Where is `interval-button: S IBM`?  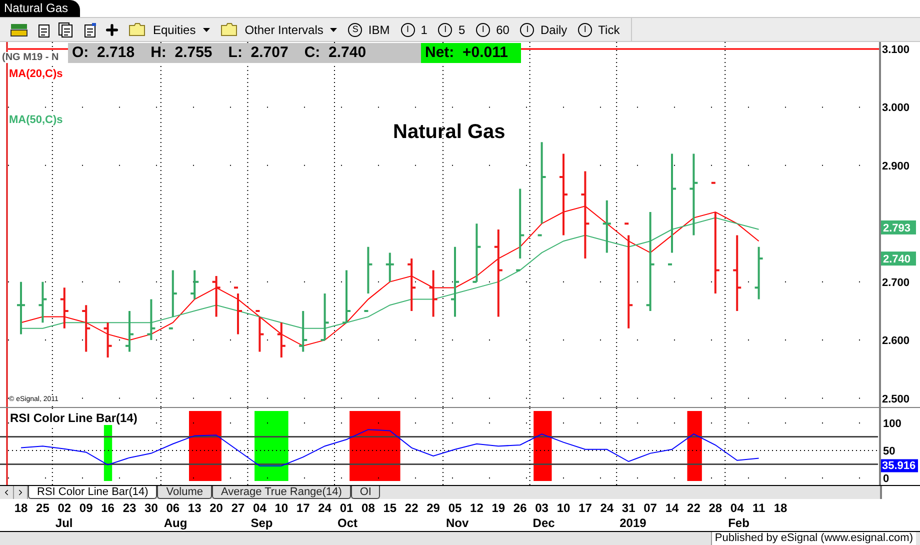
interval-button: S IBM is located at coordinates (369, 29).